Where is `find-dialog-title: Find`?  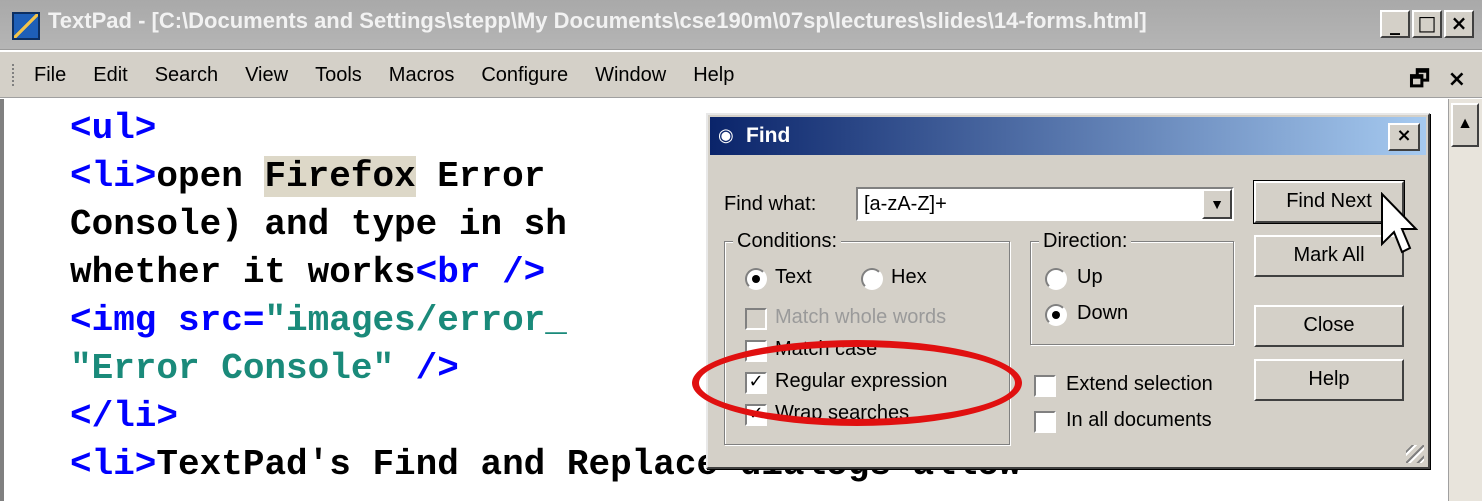 find-dialog-title: Find is located at coordinates (768, 135).